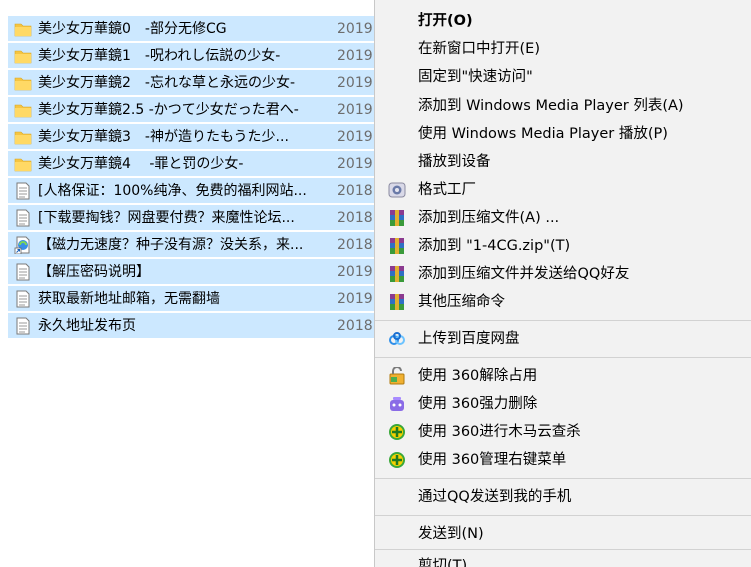 The image size is (751, 567). Describe the element at coordinates (478, 404) in the screenshot. I see `menu-item-label: 使用 360强力删除` at that location.